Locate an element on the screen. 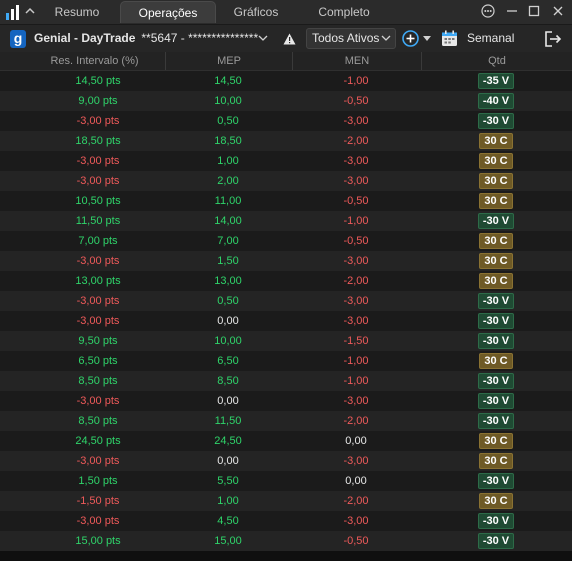 This screenshot has height=561, width=572. mep-cell: 8,50 is located at coordinates (228, 381).